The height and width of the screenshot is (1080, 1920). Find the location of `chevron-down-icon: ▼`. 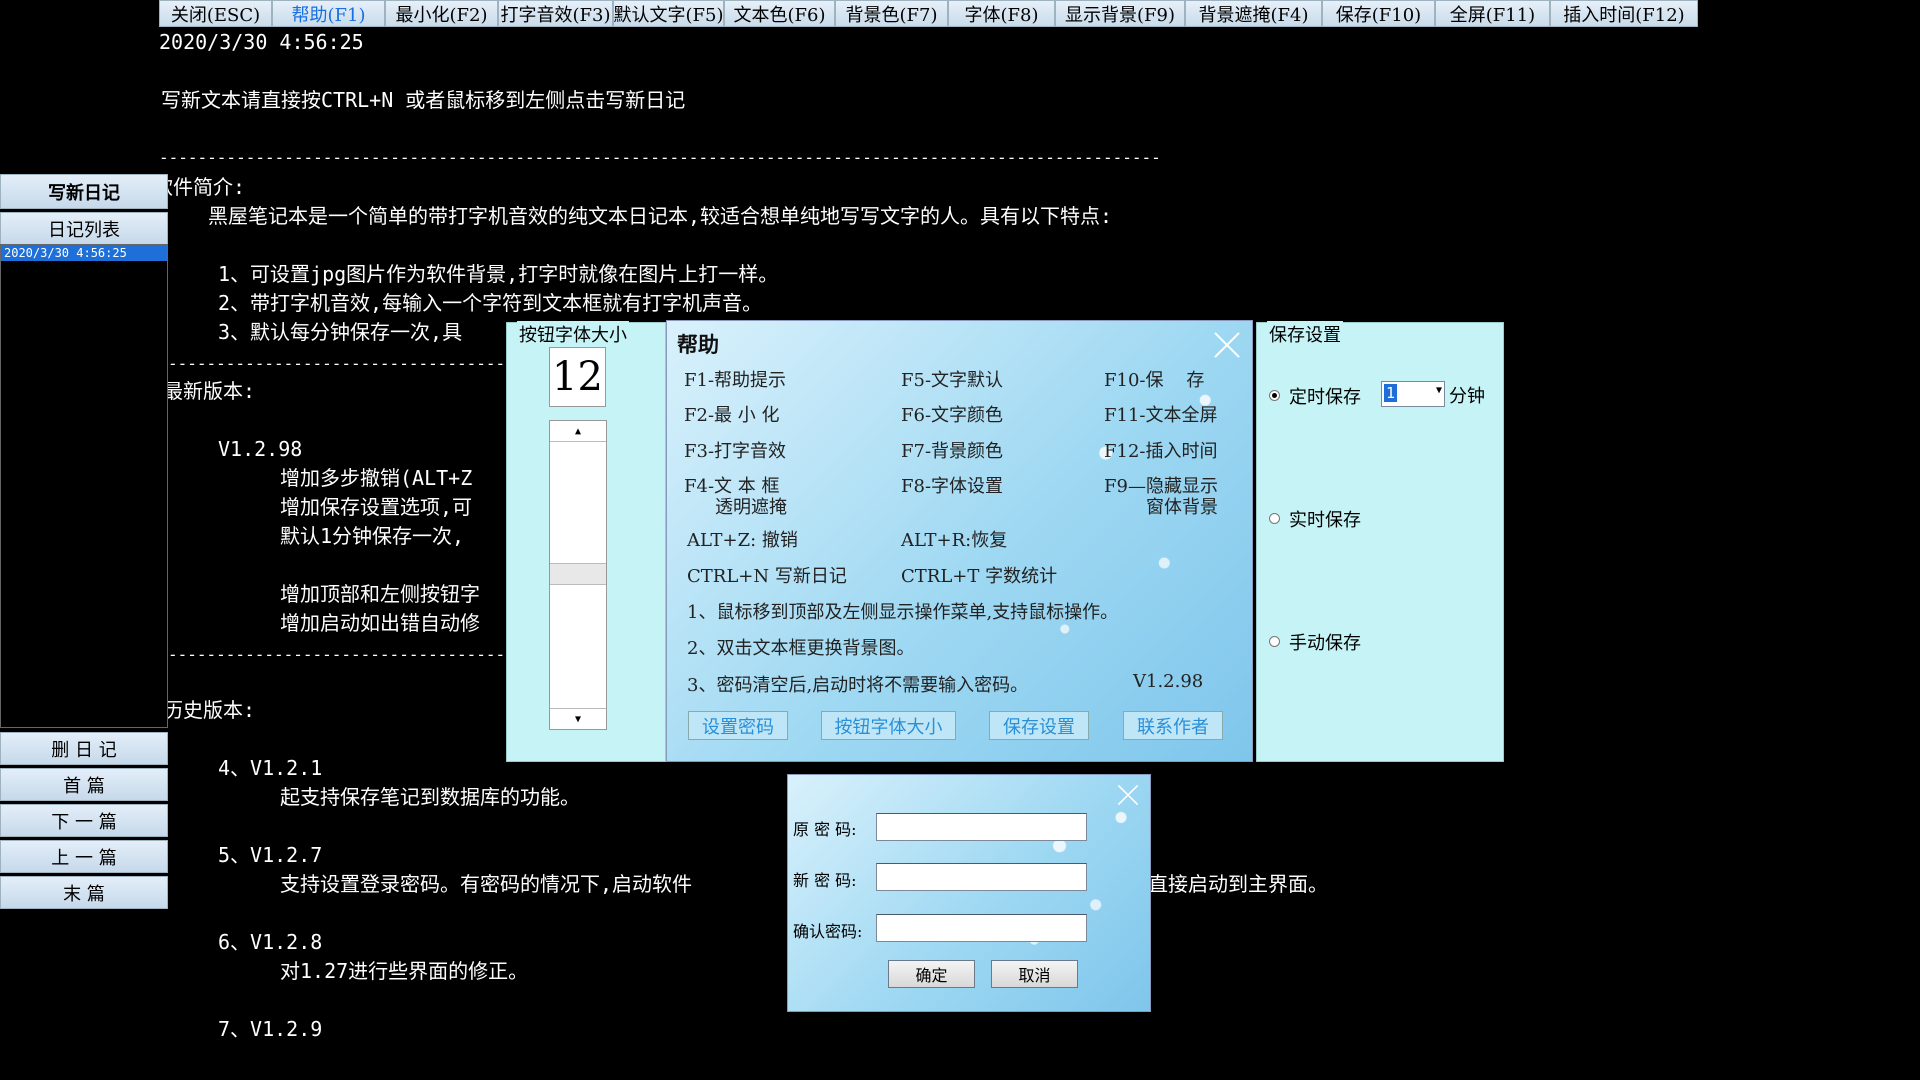

chevron-down-icon: ▼ is located at coordinates (1439, 390).